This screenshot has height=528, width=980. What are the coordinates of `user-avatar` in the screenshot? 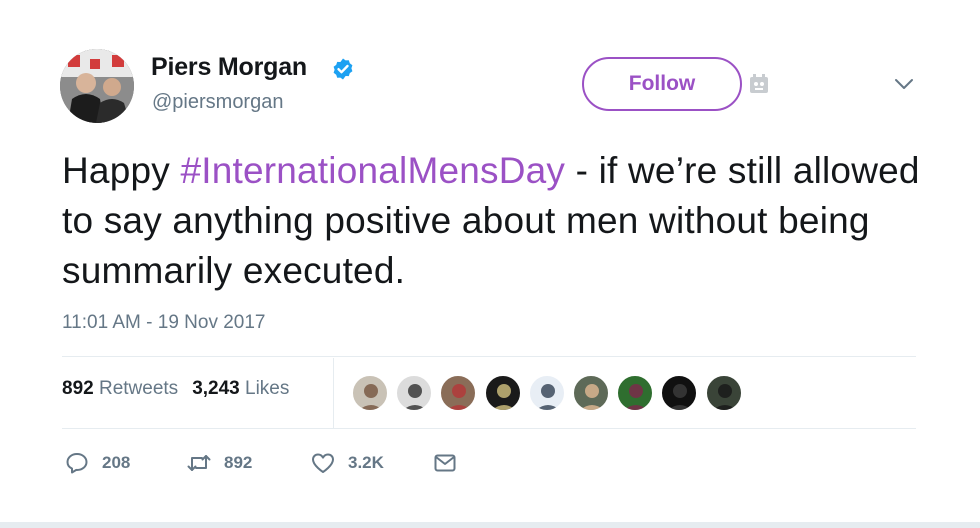 It's located at (97, 86).